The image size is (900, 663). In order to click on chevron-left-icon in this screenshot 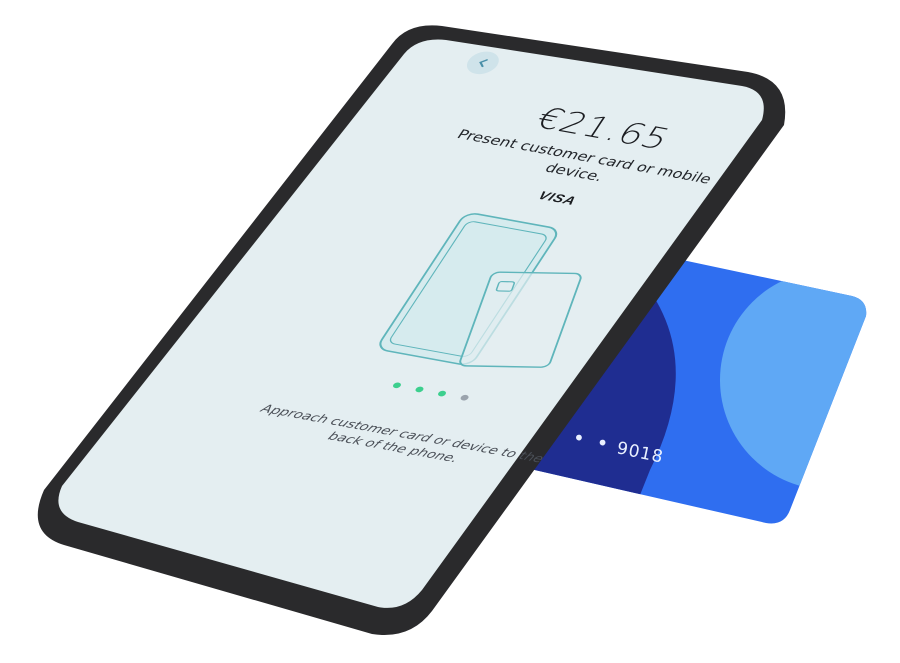, I will do `click(483, 63)`.